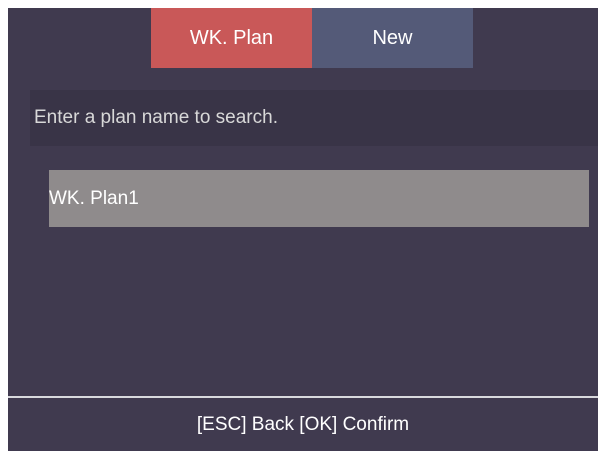 The width and height of the screenshot is (603, 457). I want to click on plan-list: WK. Plan1, so click(319, 198).